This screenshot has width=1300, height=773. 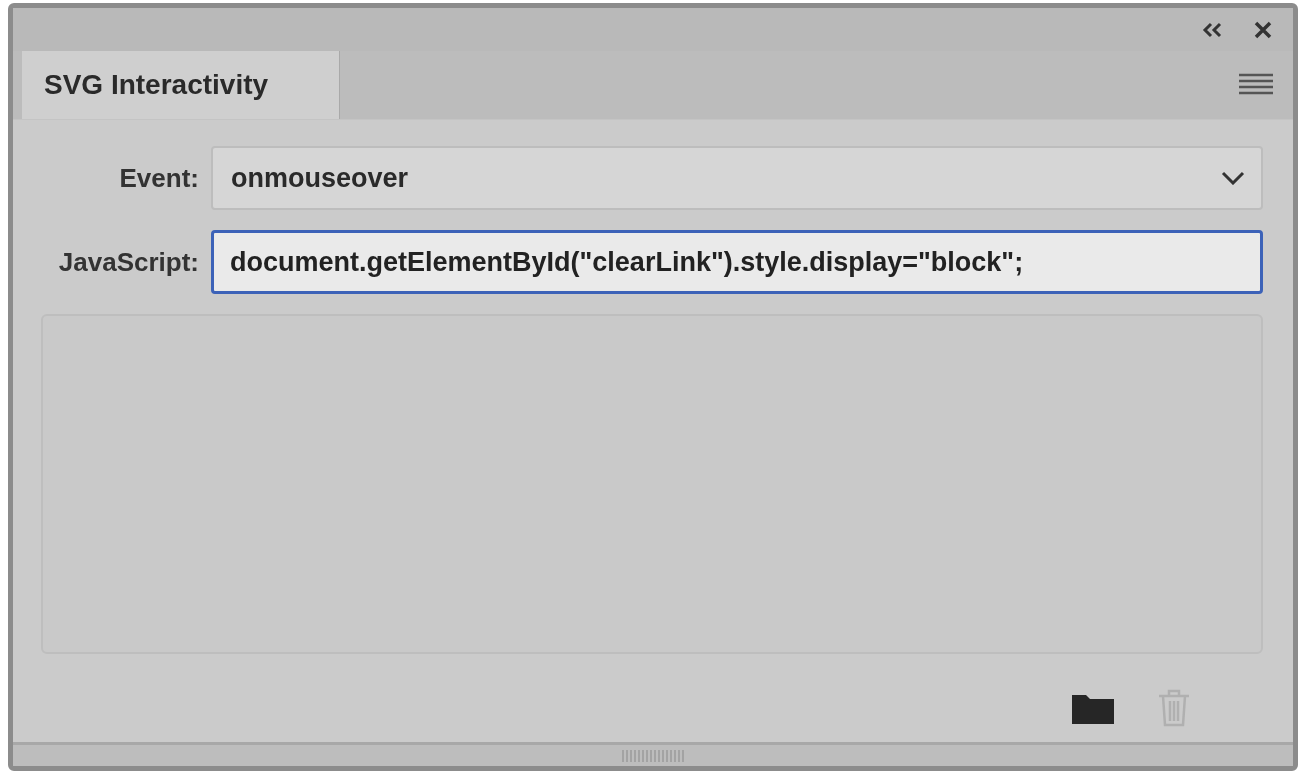 I want to click on event-dropdown: onmouseover, so click(x=737, y=178).